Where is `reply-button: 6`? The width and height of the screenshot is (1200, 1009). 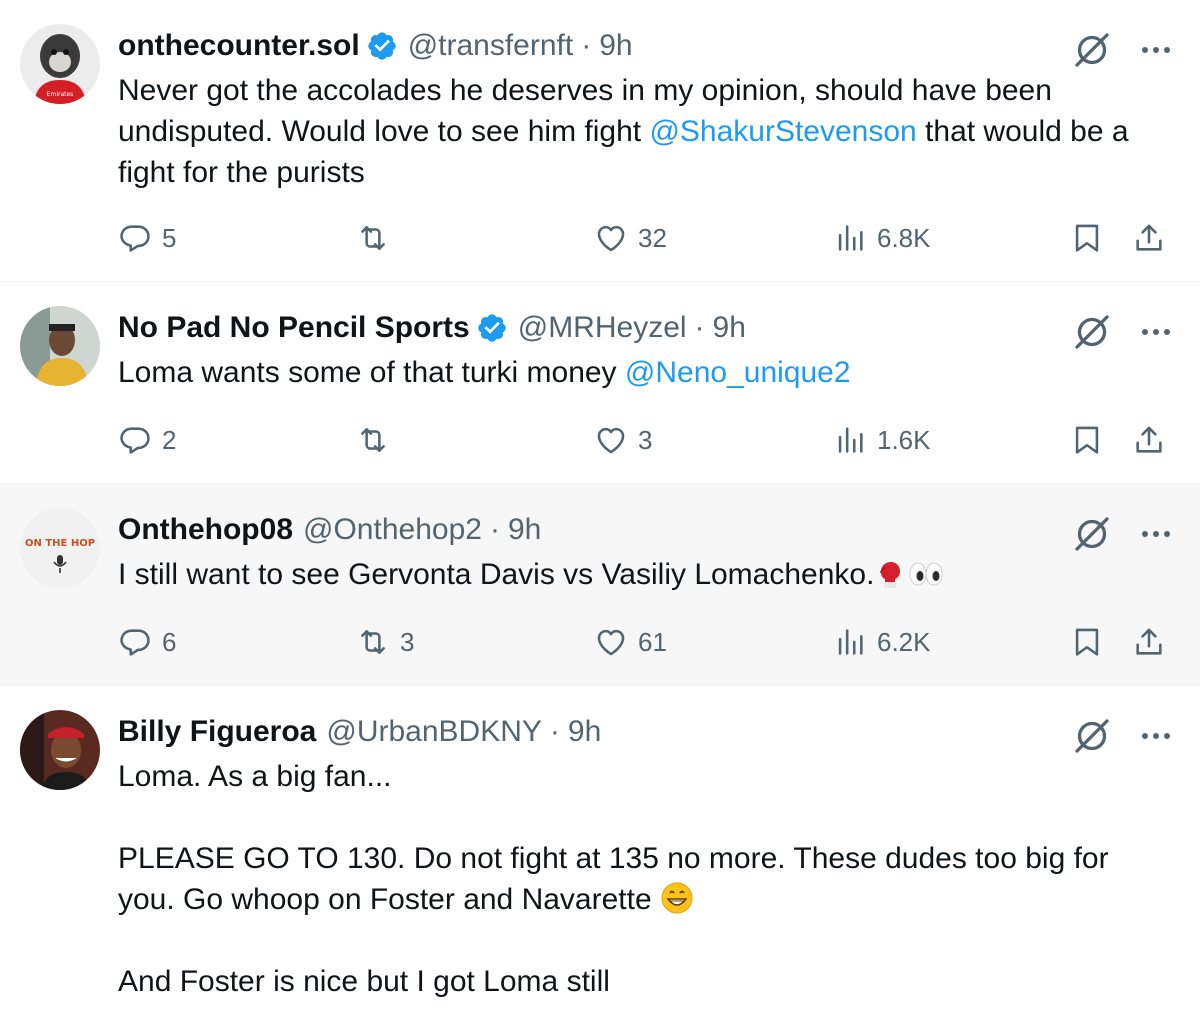
reply-button: 6 is located at coordinates (147, 642).